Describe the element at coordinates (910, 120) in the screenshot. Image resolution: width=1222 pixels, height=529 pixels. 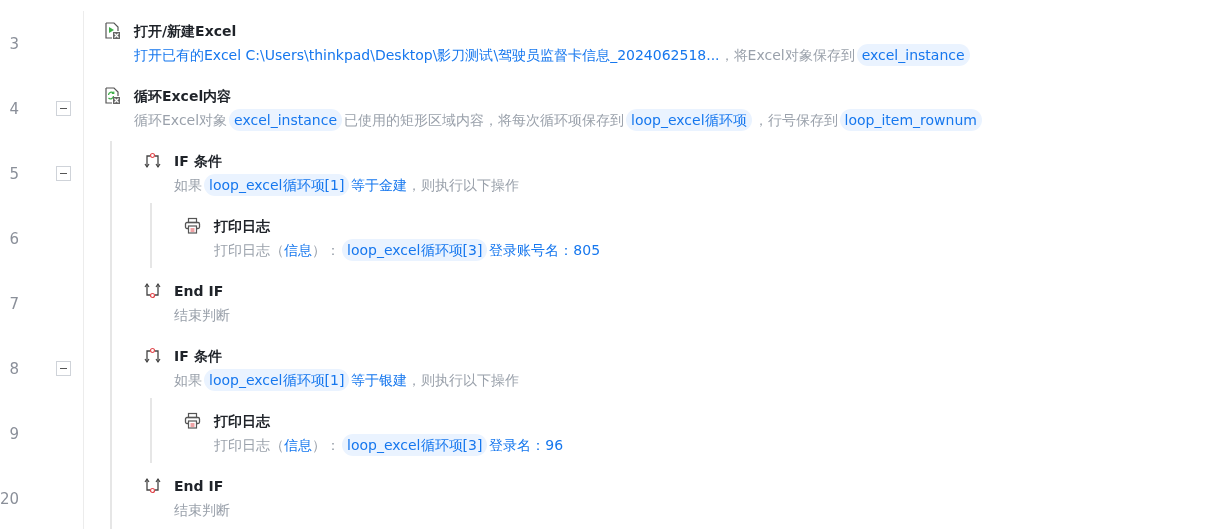
I see `variable-tag: loop_item_rownum` at that location.